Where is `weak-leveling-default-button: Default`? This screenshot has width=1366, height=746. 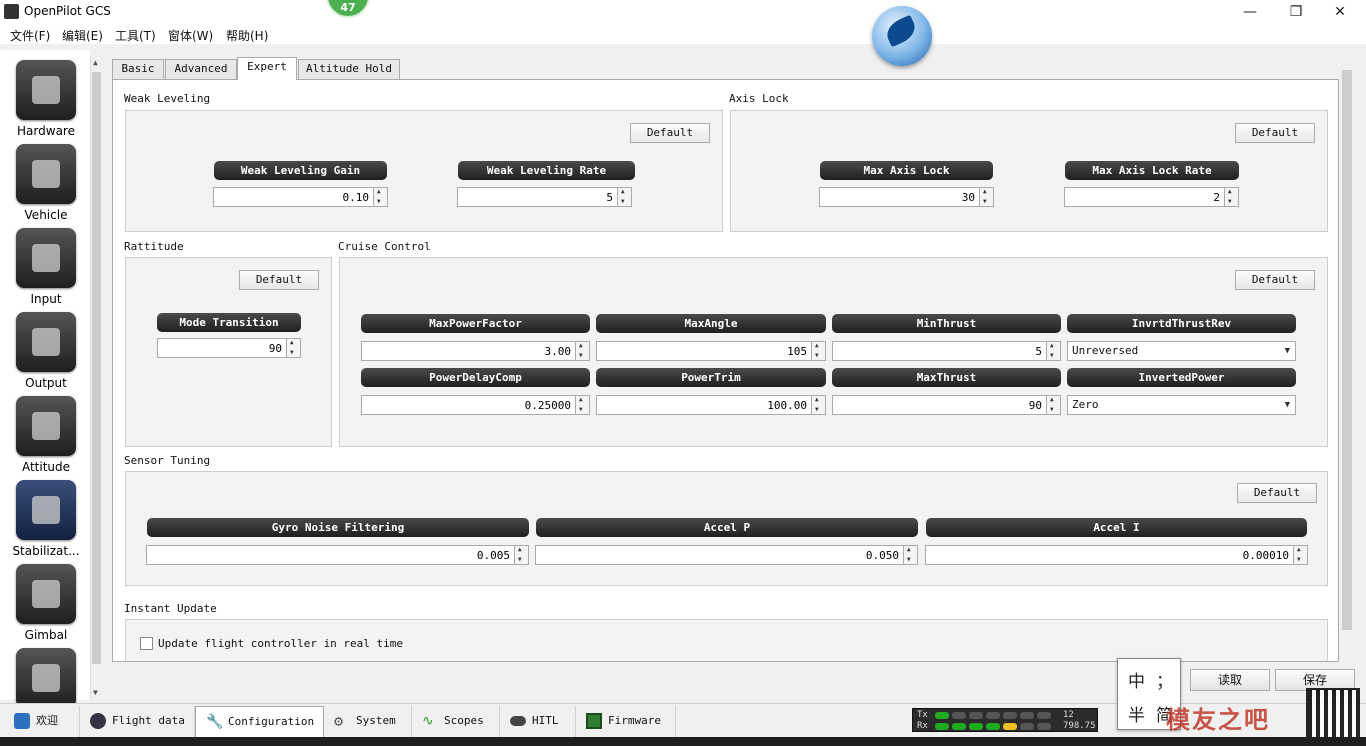 weak-leveling-default-button: Default is located at coordinates (670, 133).